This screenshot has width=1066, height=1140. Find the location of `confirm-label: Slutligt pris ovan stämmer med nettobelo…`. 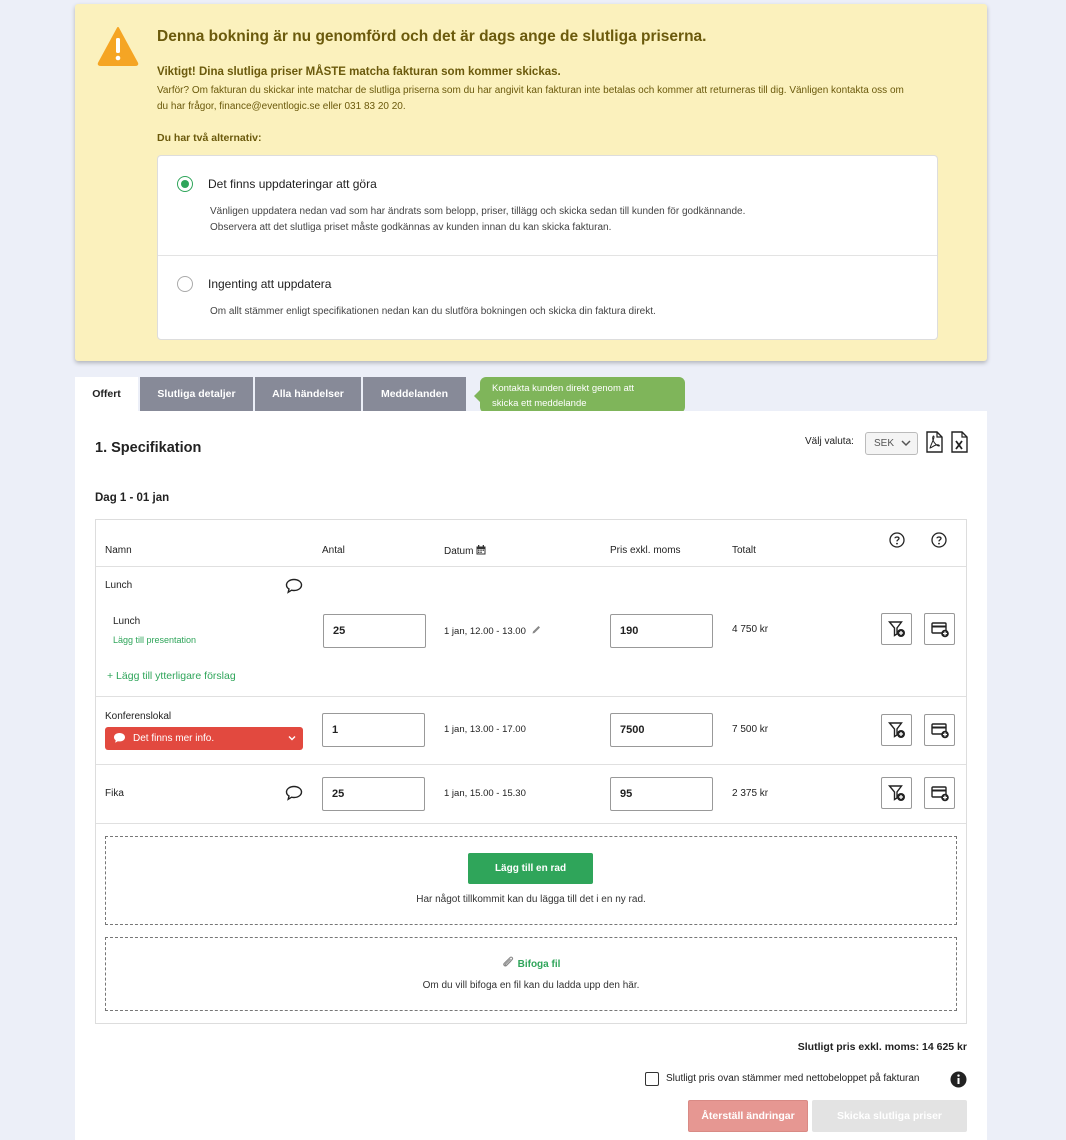

confirm-label: Slutligt pris ovan stämmer med nettobelo… is located at coordinates (793, 1078).